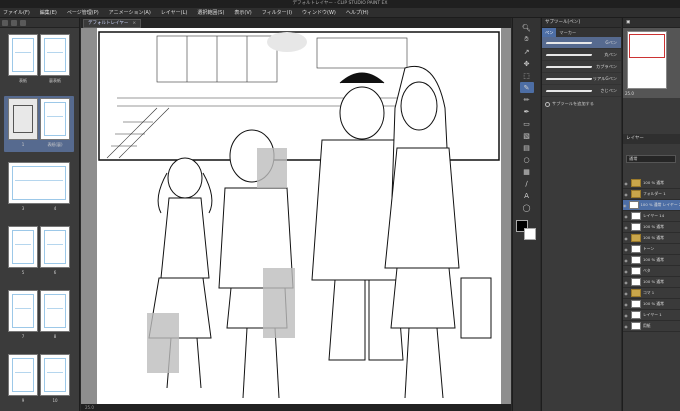  I want to click on select-icon: ⬚, so click(527, 75).